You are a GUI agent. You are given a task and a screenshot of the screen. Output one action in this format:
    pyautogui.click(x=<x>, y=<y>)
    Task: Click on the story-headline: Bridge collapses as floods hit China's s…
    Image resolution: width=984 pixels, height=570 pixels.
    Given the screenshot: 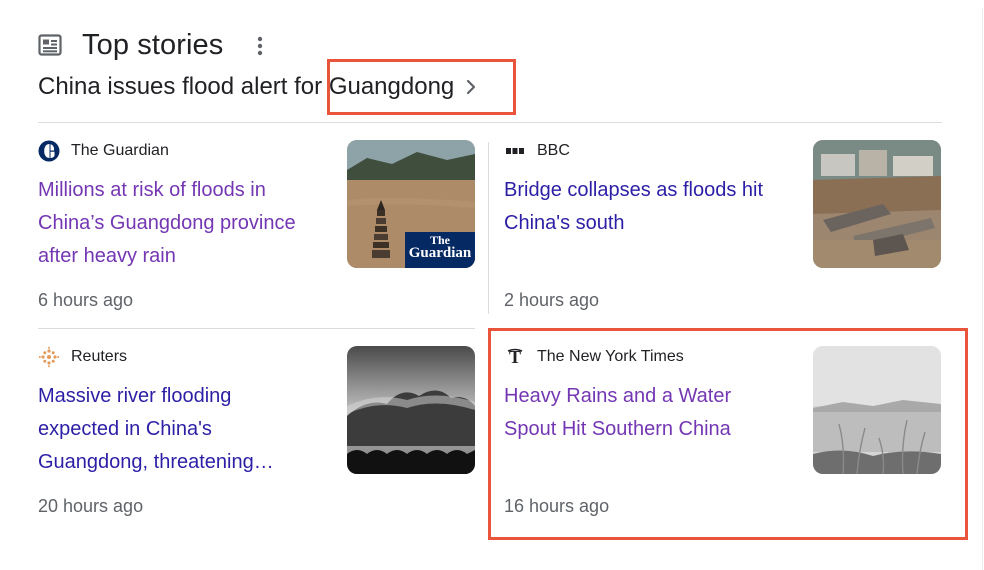 What is the action you would take?
    pyautogui.click(x=641, y=207)
    